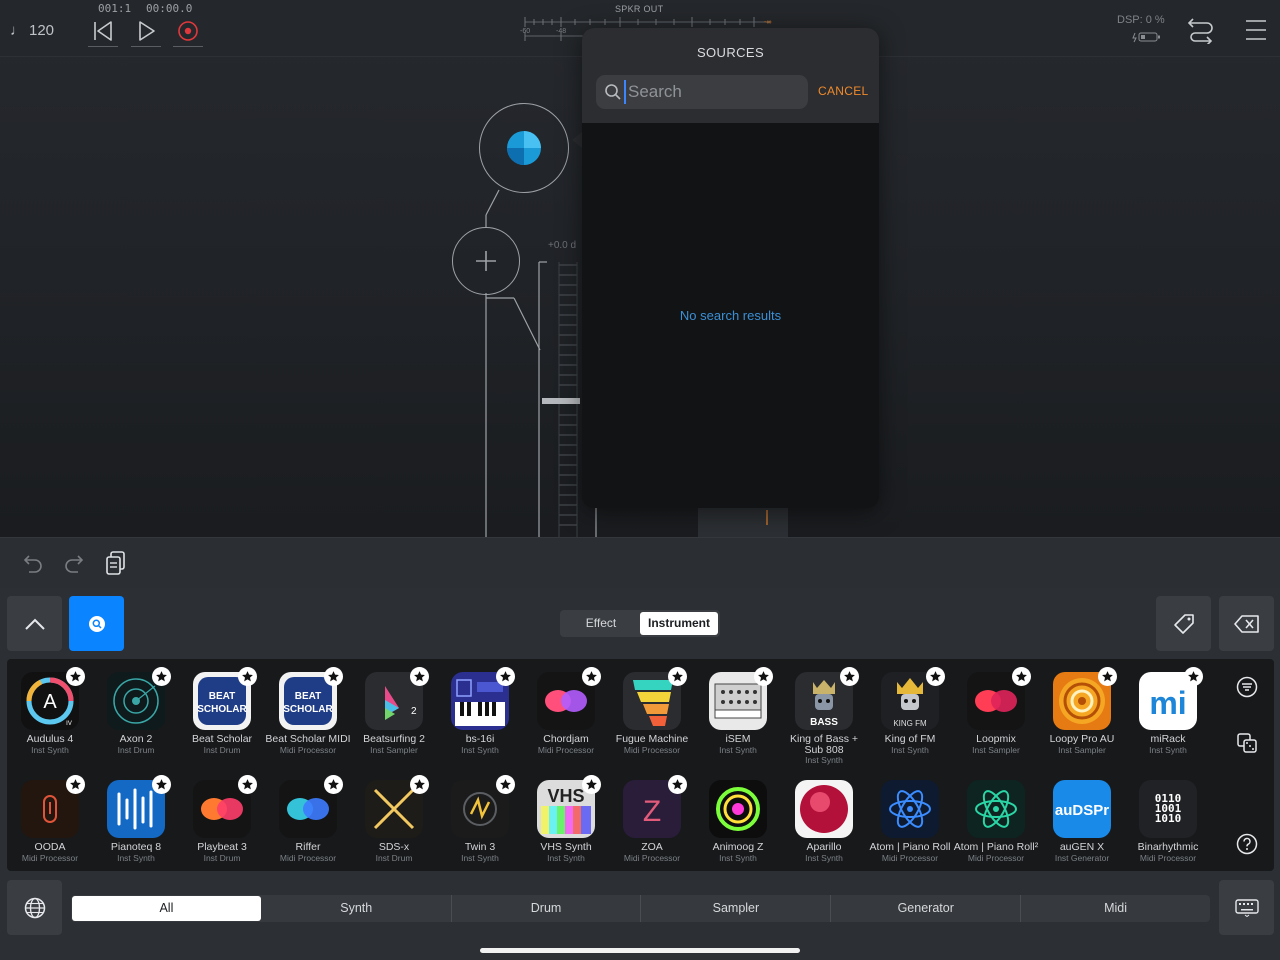  What do you see at coordinates (34, 907) in the screenshot?
I see `globe-button` at bounding box center [34, 907].